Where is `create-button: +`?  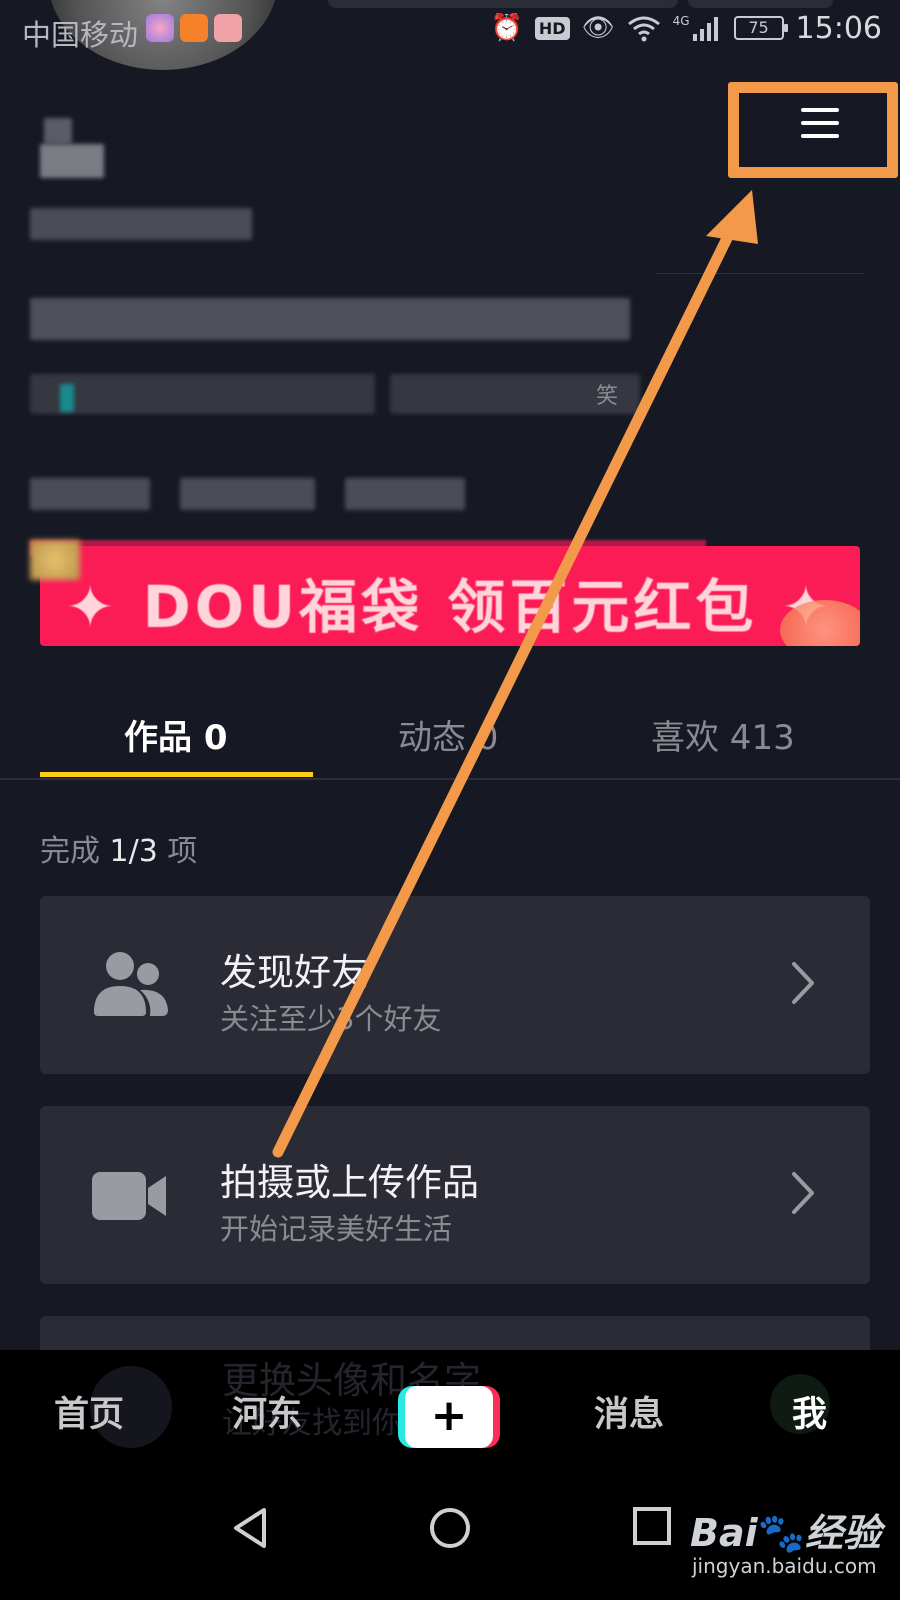
create-button: + is located at coordinates (449, 1417).